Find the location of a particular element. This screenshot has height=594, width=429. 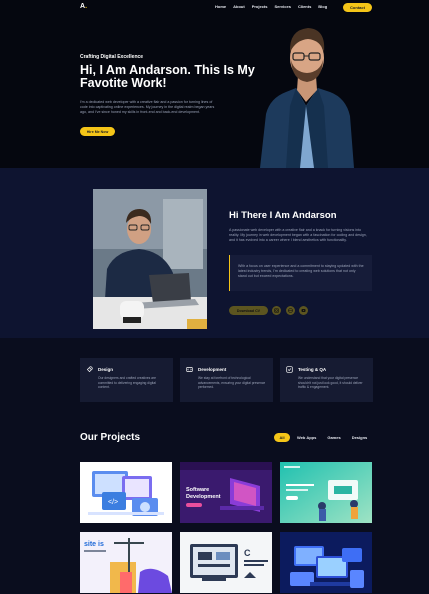

hero-eyebrow: Crafting Digital Excellence is located at coordinates (112, 57).